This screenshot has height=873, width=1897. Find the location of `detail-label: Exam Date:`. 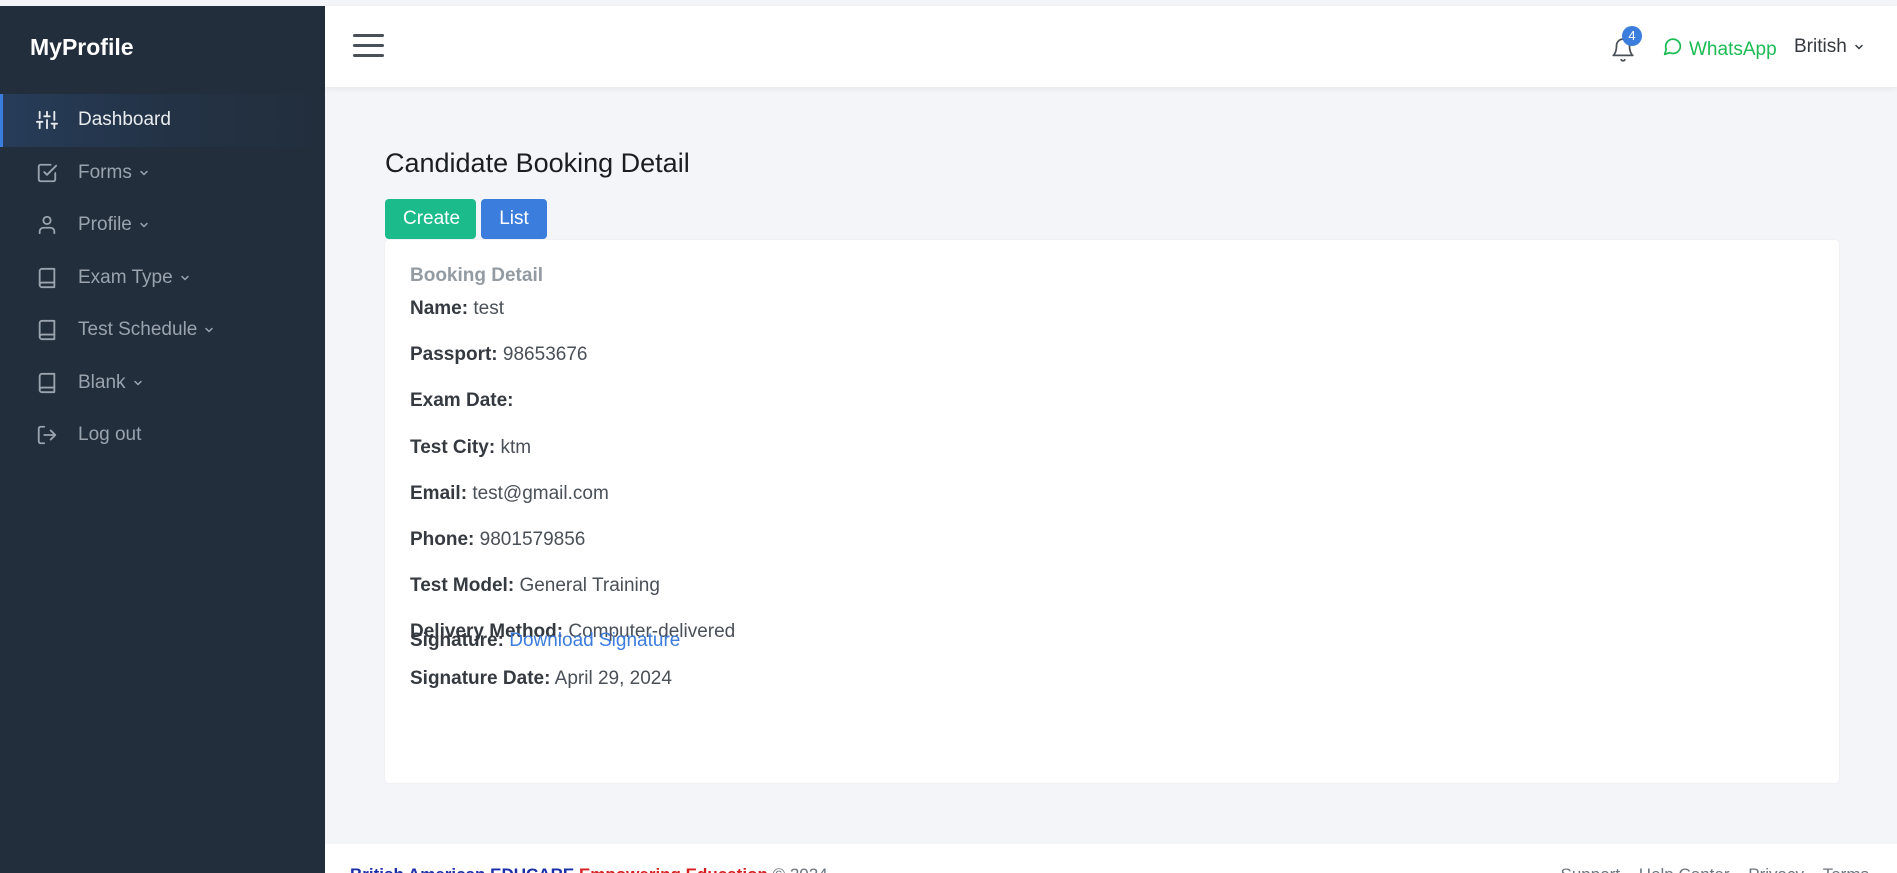

detail-label: Exam Date: is located at coordinates (462, 401).